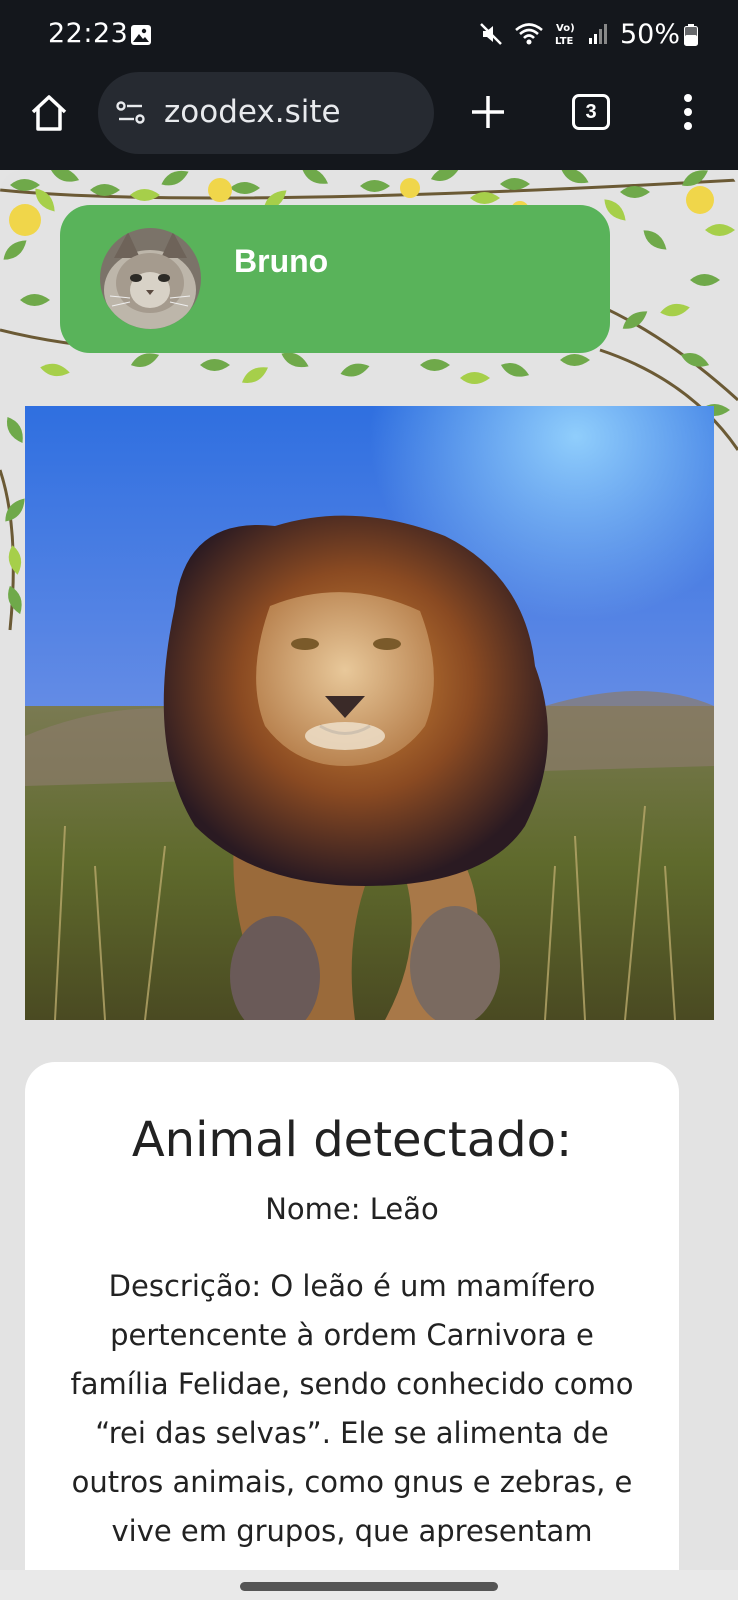 This screenshot has height=1600, width=738. Describe the element at coordinates (688, 112) in the screenshot. I see `more-vert-icon` at that location.